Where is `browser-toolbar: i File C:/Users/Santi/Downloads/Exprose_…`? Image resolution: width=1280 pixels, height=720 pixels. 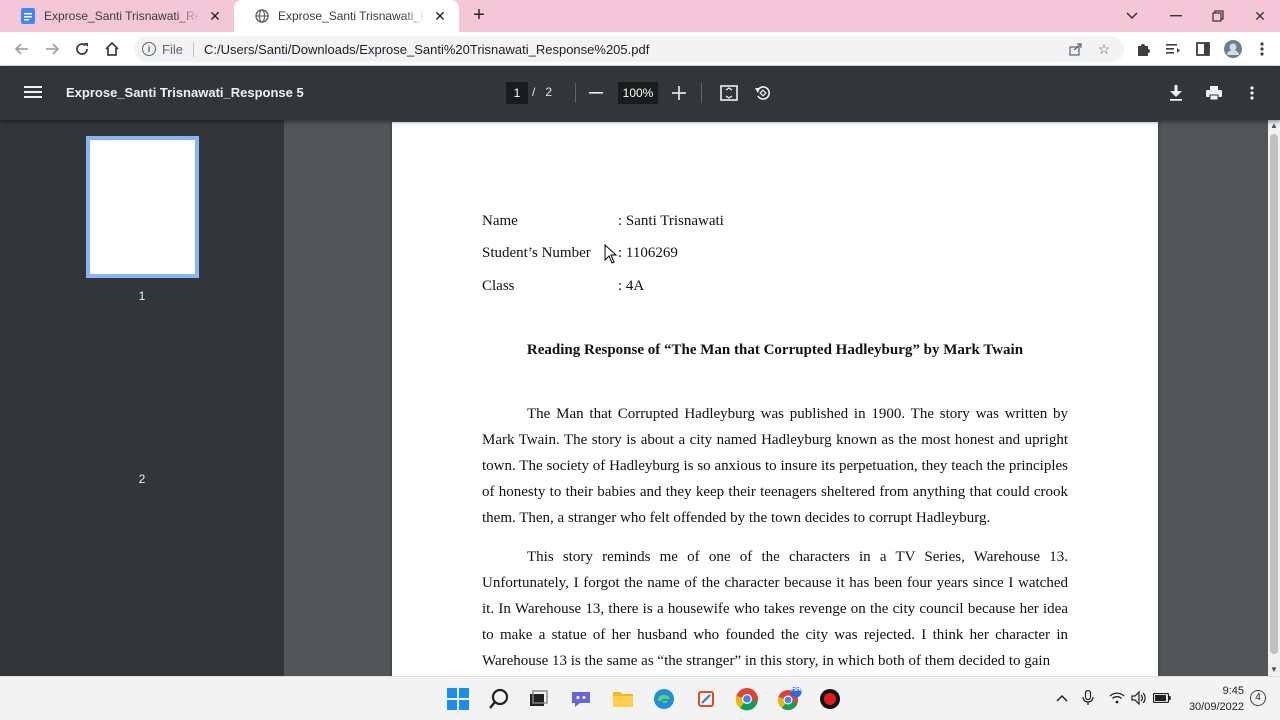
browser-toolbar: i File C:/Users/Santi/Downloads/Exprose_… is located at coordinates (640, 49).